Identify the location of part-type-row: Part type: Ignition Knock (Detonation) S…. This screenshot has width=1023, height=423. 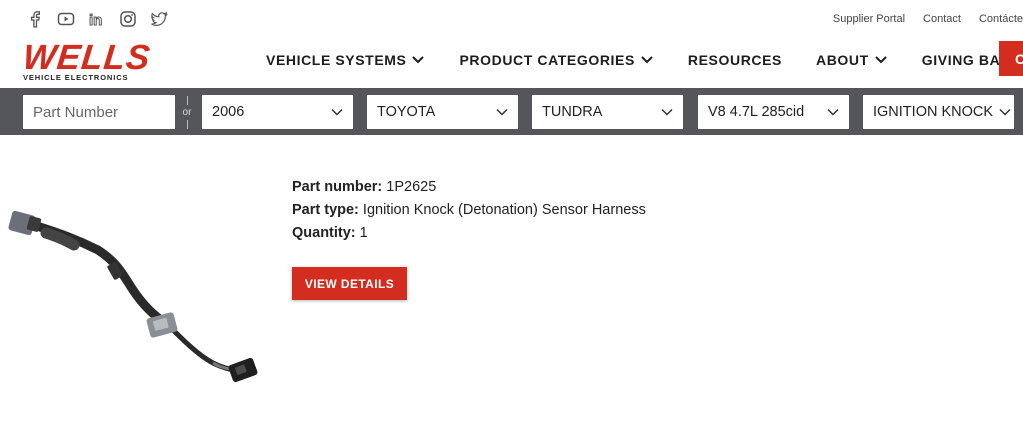
(469, 210).